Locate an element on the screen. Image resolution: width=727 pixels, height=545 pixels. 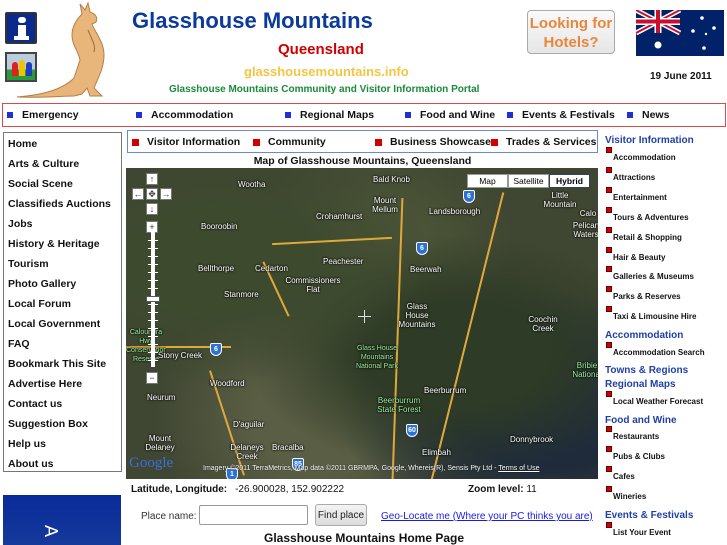
pan-right-button: → is located at coordinates (166, 194).